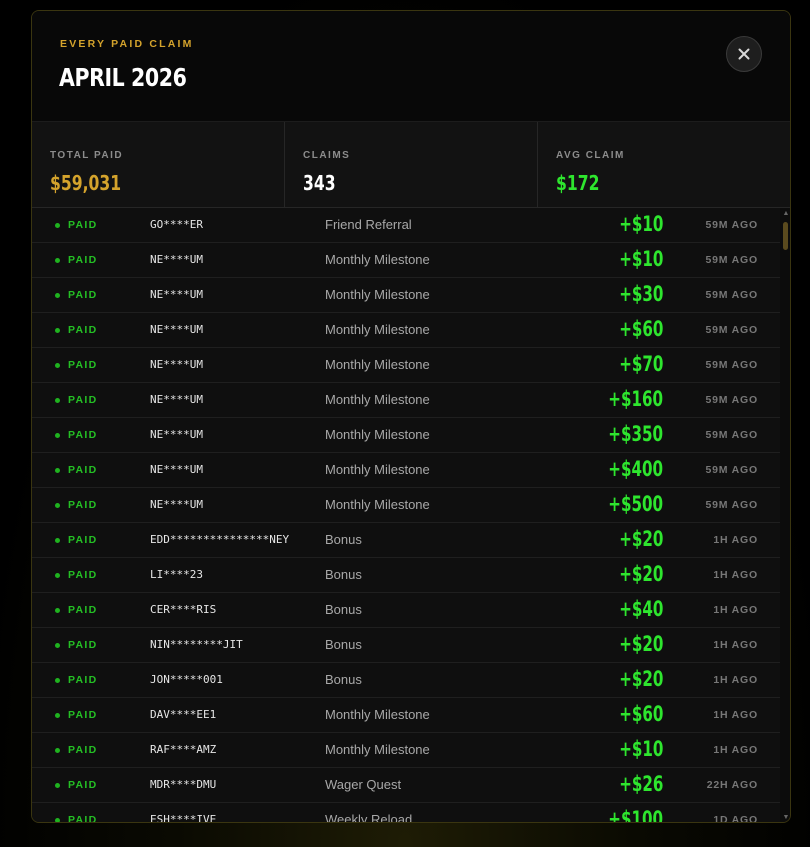 The width and height of the screenshot is (810, 847). I want to click on close-button, so click(744, 54).